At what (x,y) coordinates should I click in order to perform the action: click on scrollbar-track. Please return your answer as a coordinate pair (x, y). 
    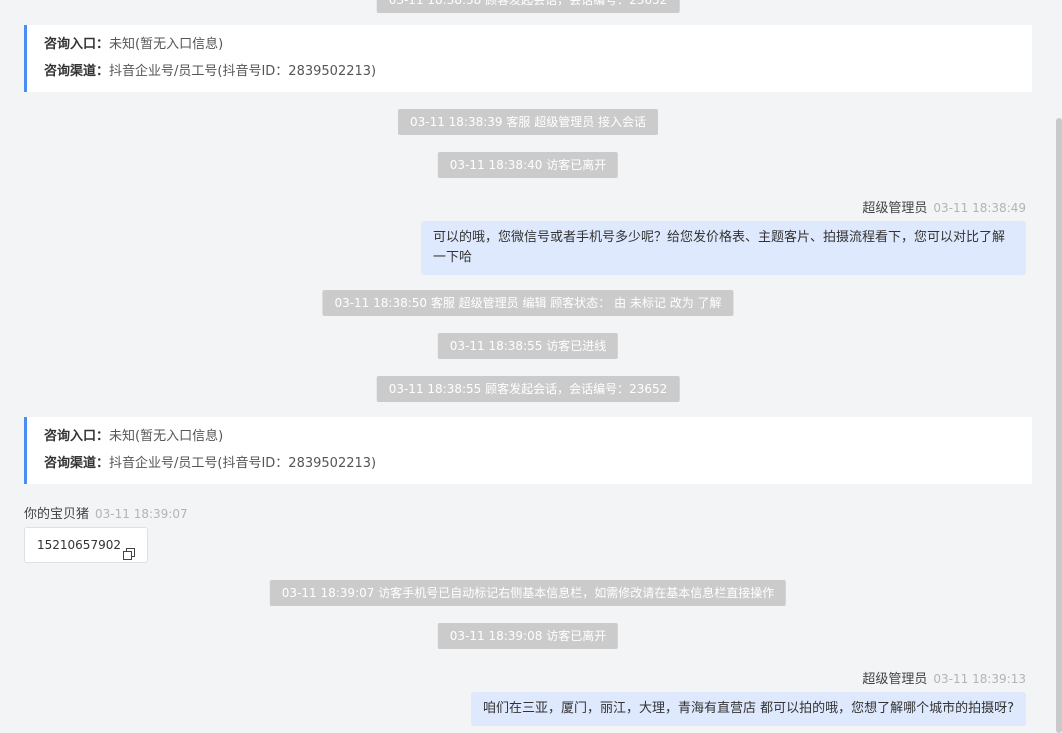
    Looking at the image, I should click on (1059, 366).